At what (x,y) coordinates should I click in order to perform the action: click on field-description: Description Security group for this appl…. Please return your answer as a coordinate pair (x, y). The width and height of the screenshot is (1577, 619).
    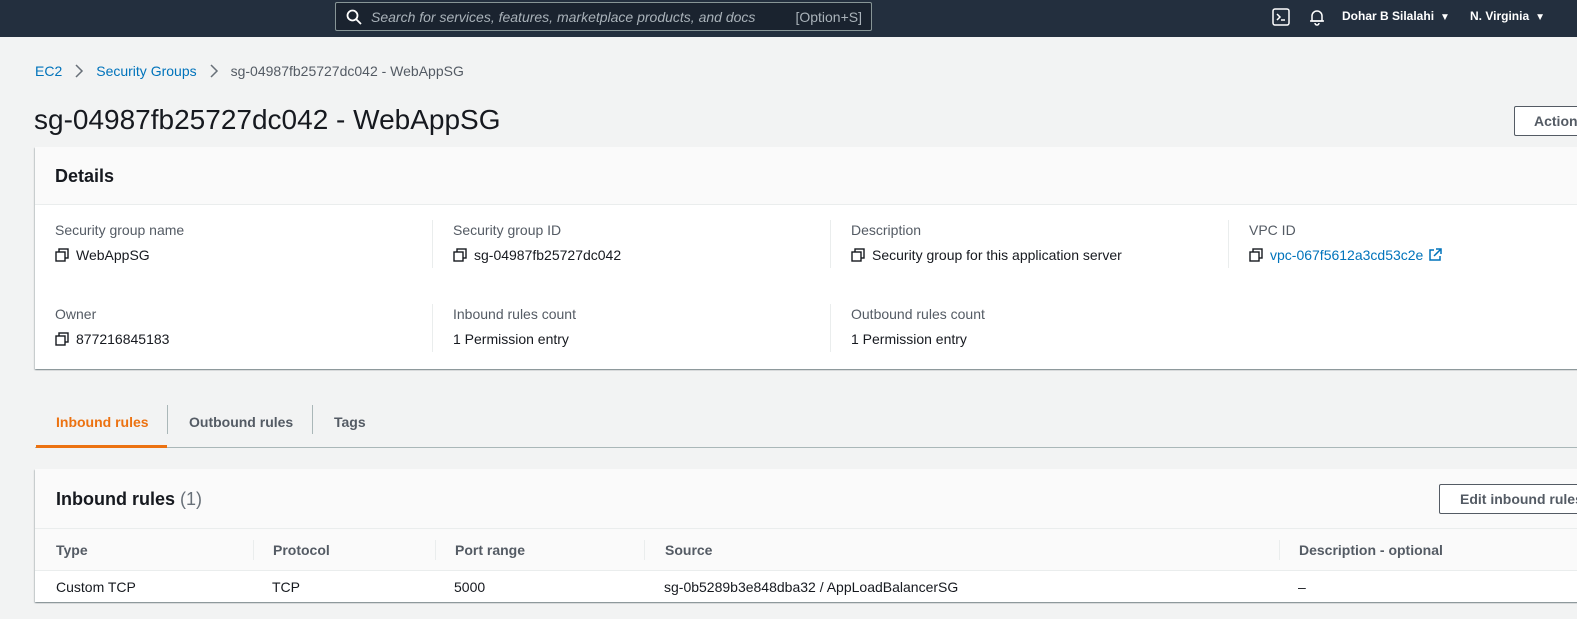
    Looking at the image, I should click on (986, 242).